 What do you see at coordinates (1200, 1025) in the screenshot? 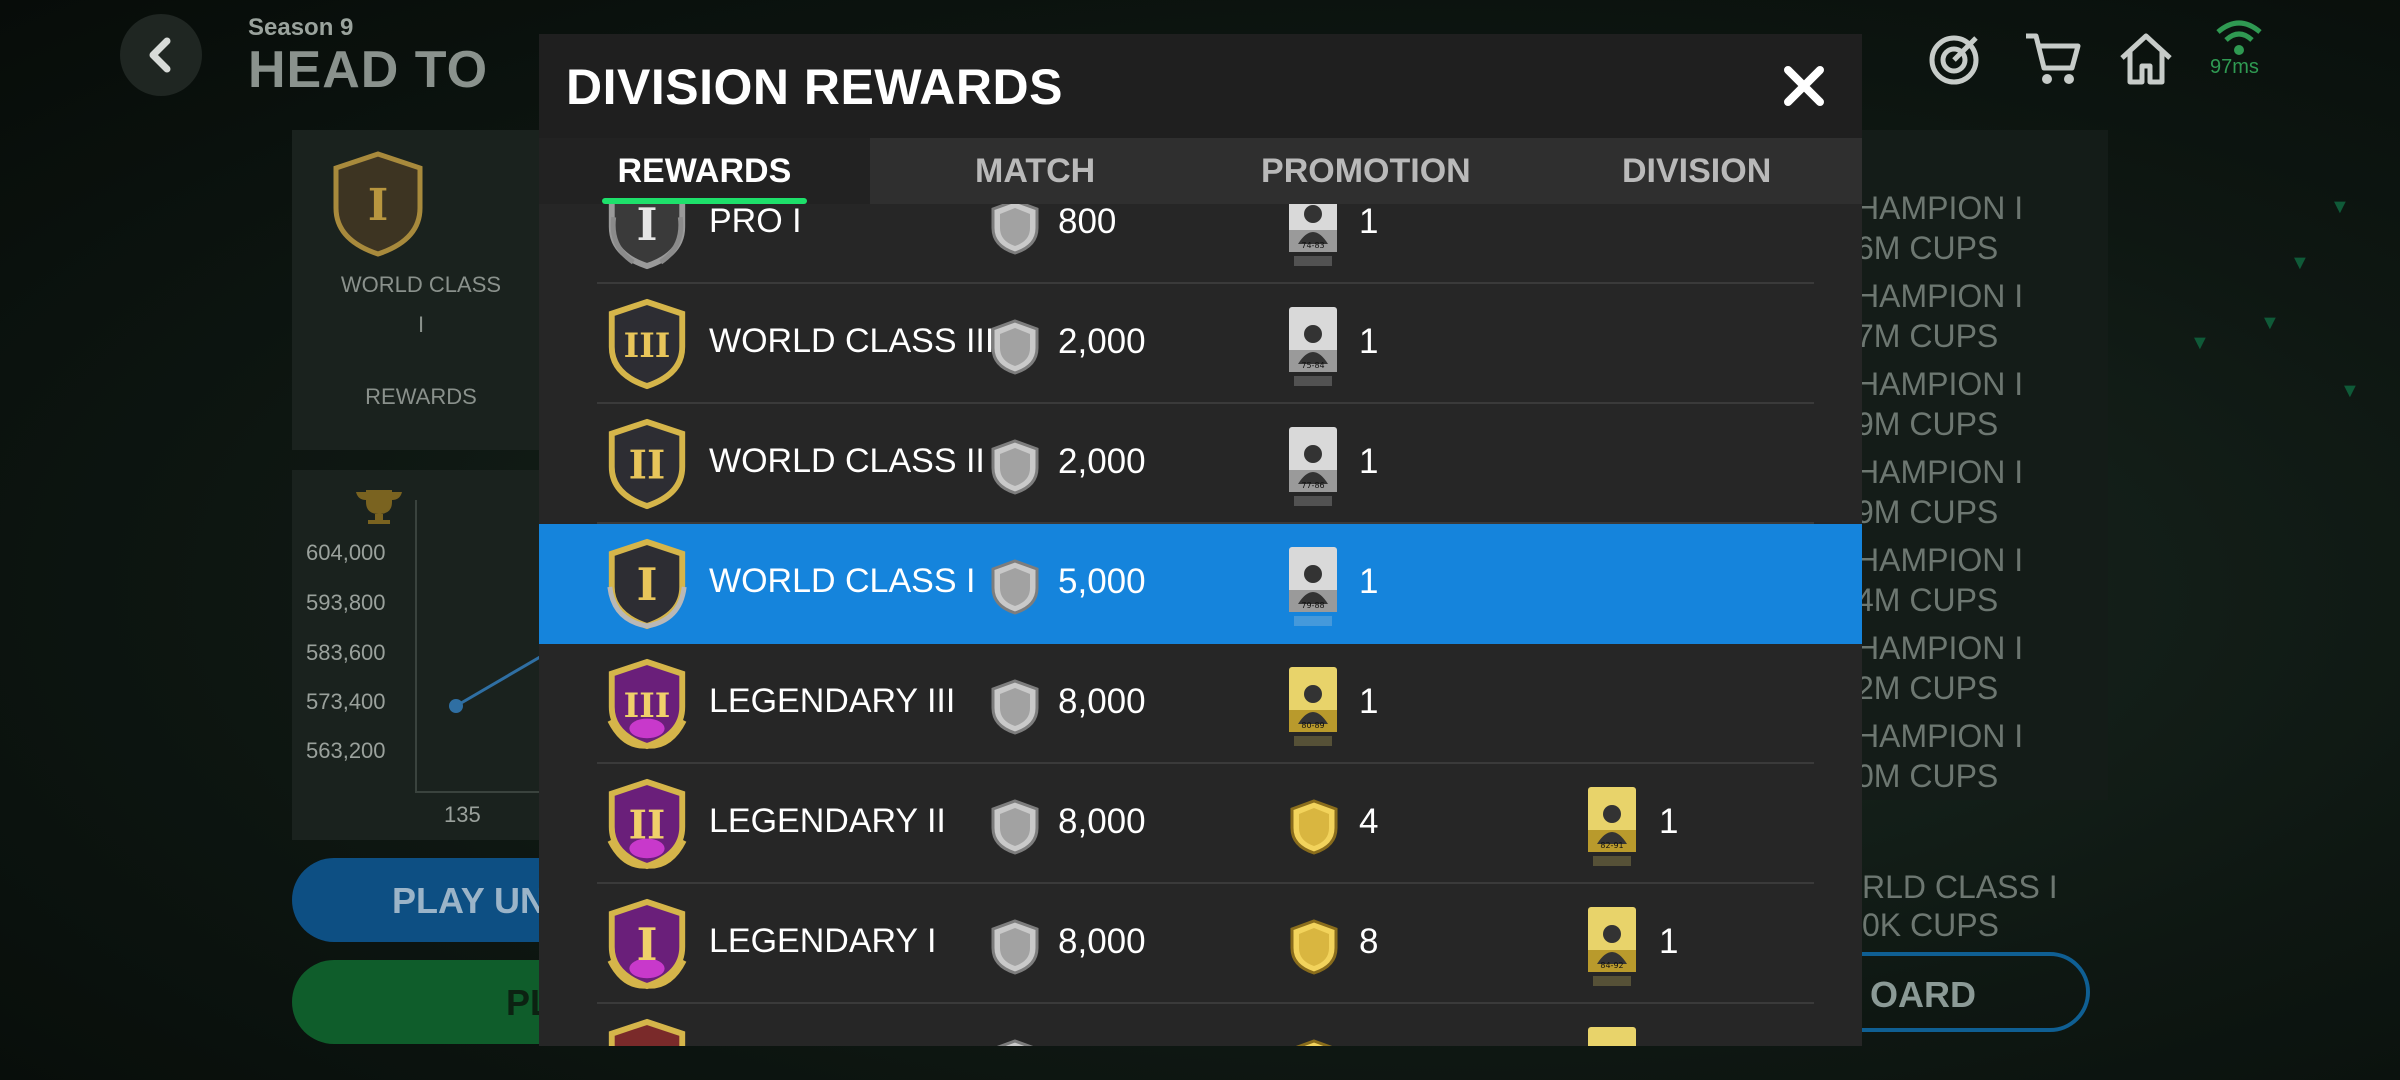
I see `reward-row-partial` at bounding box center [1200, 1025].